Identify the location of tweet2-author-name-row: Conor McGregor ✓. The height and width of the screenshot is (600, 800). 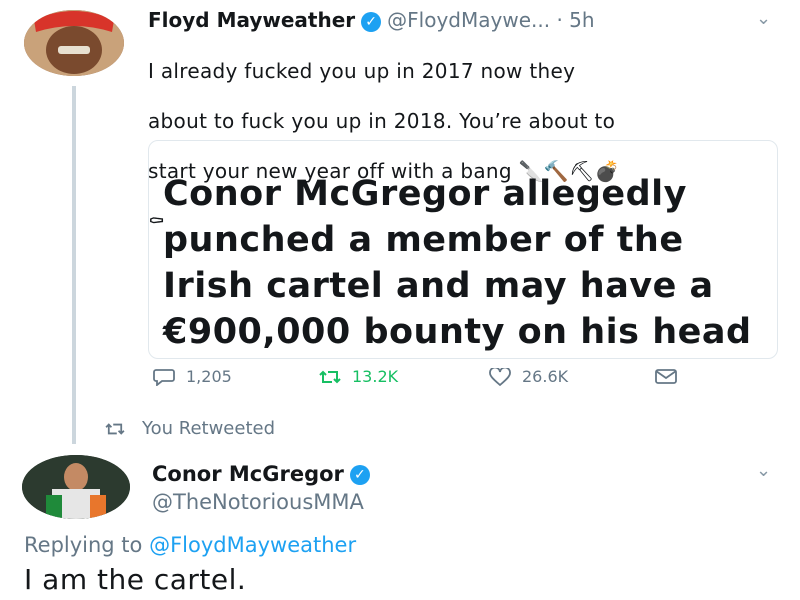
(264, 474).